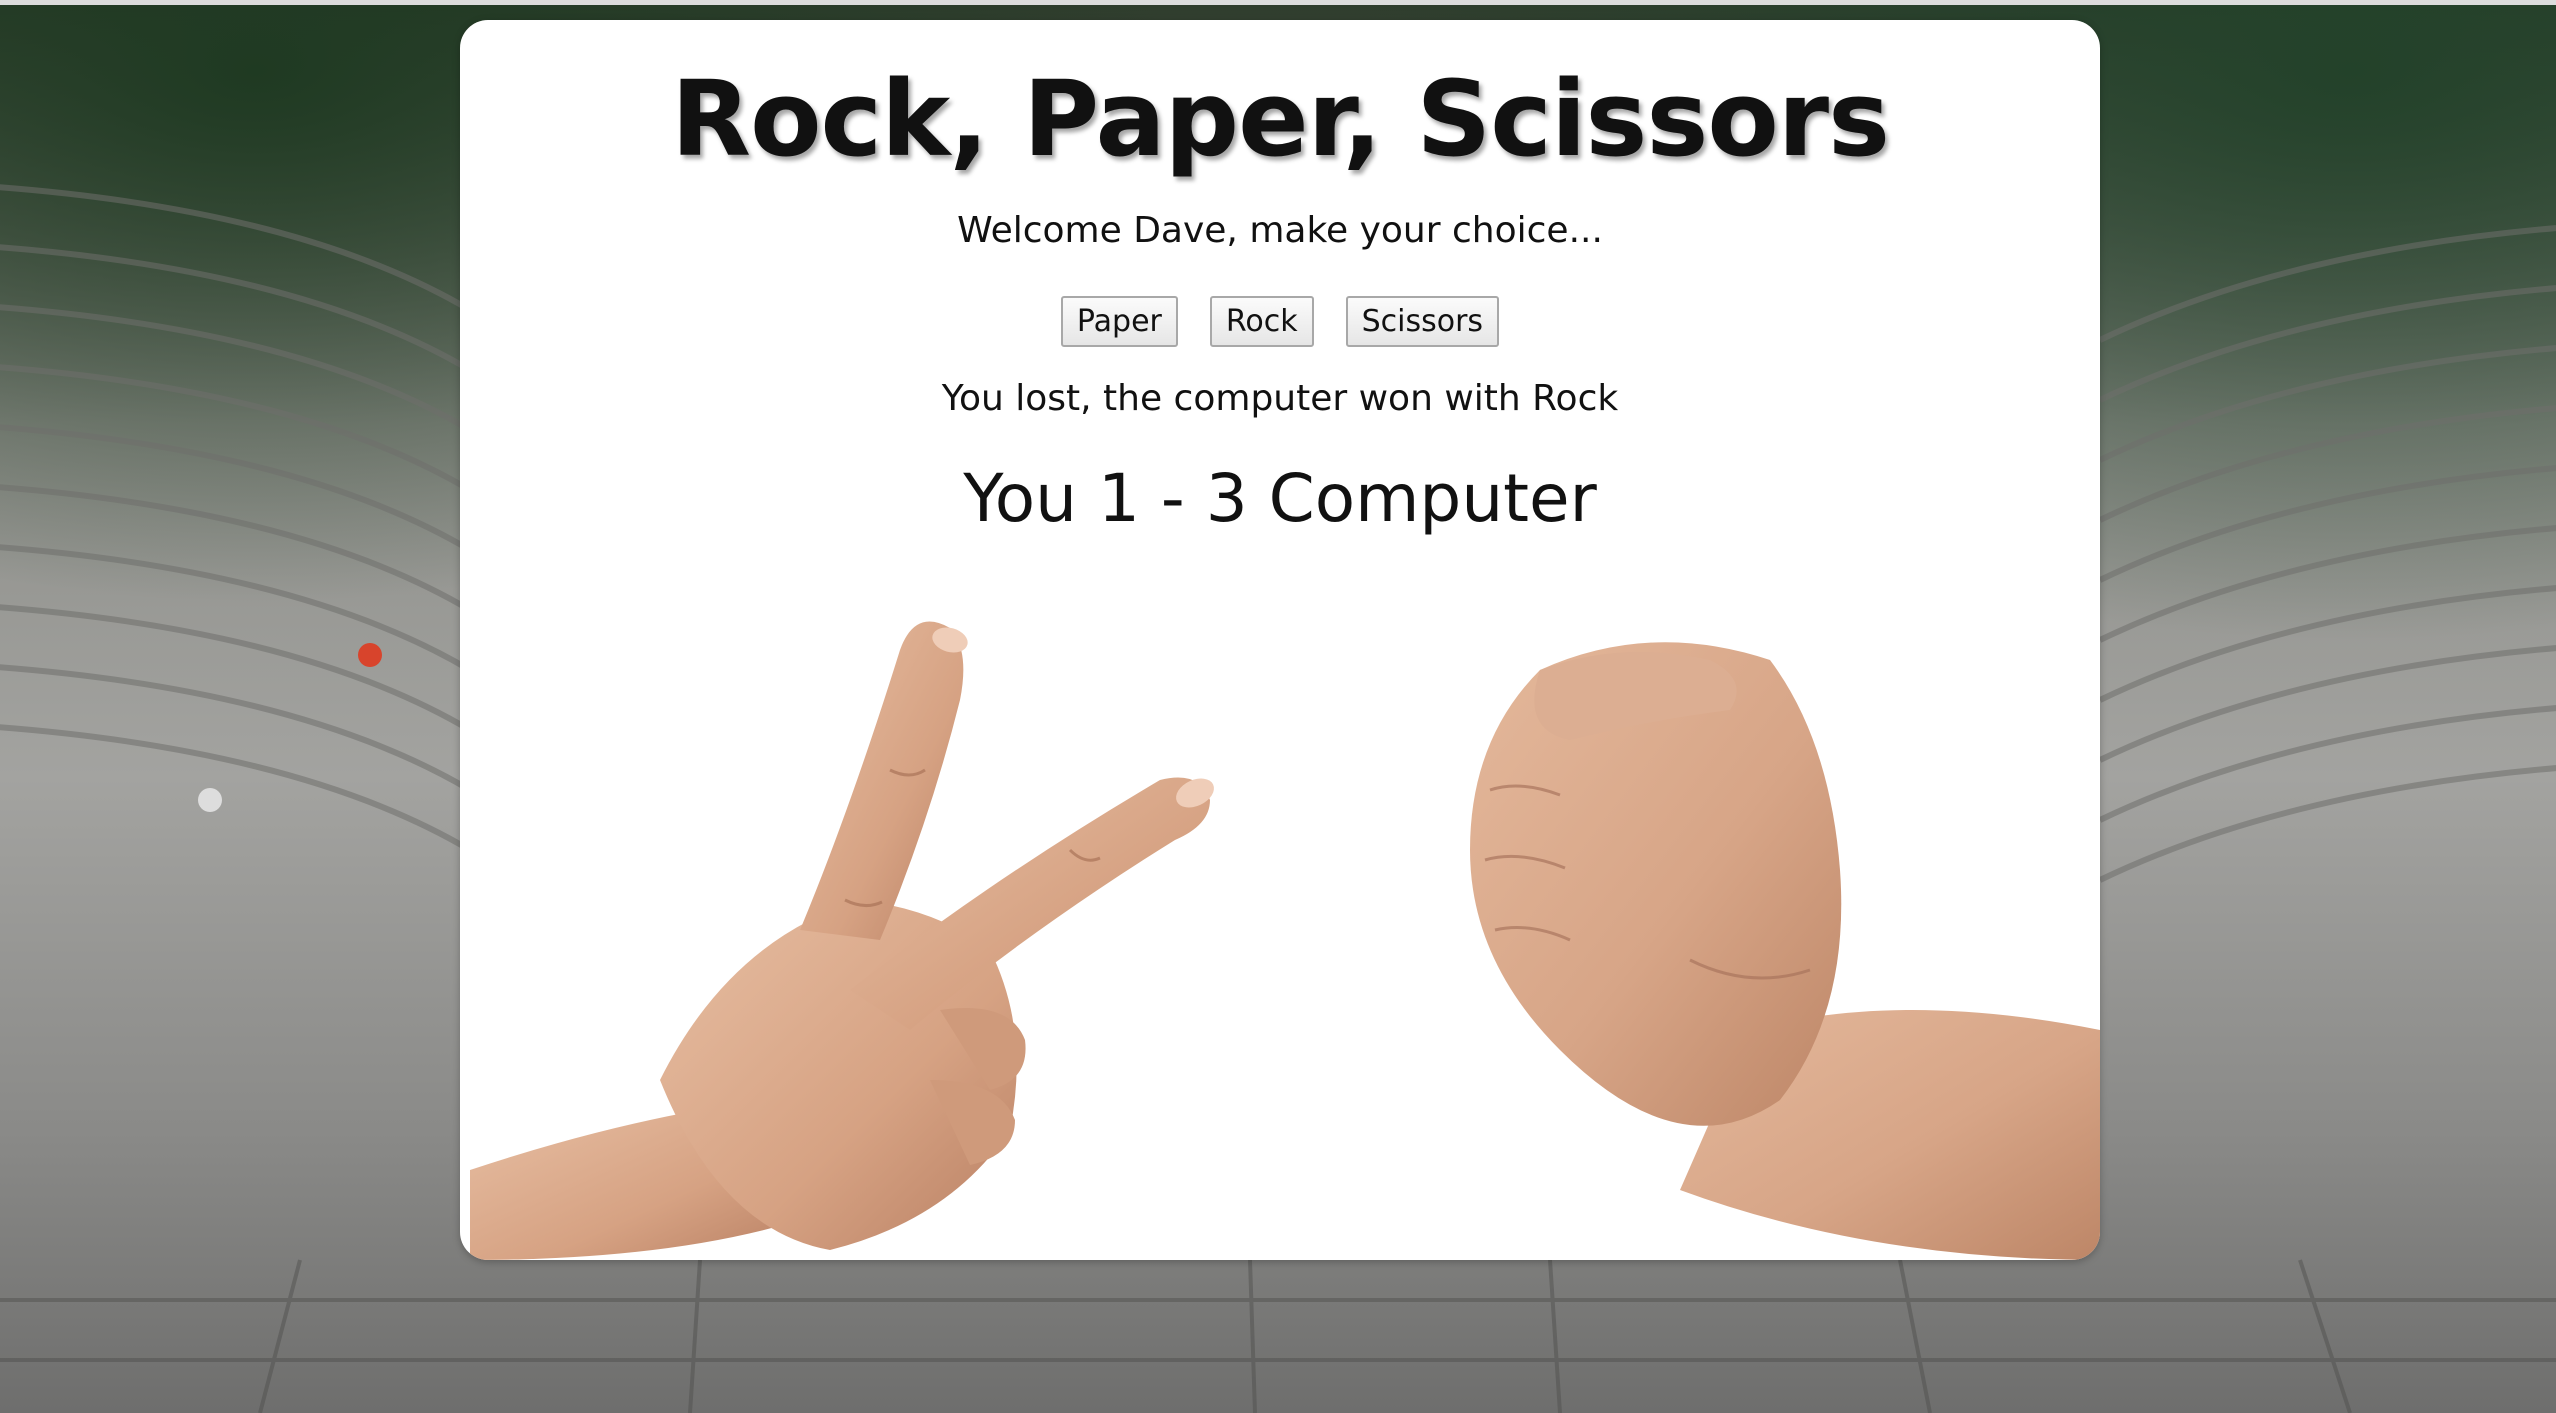 Image resolution: width=2556 pixels, height=1413 pixels. I want to click on choice-buttons: Paper Rock Scissors, so click(1280, 321).